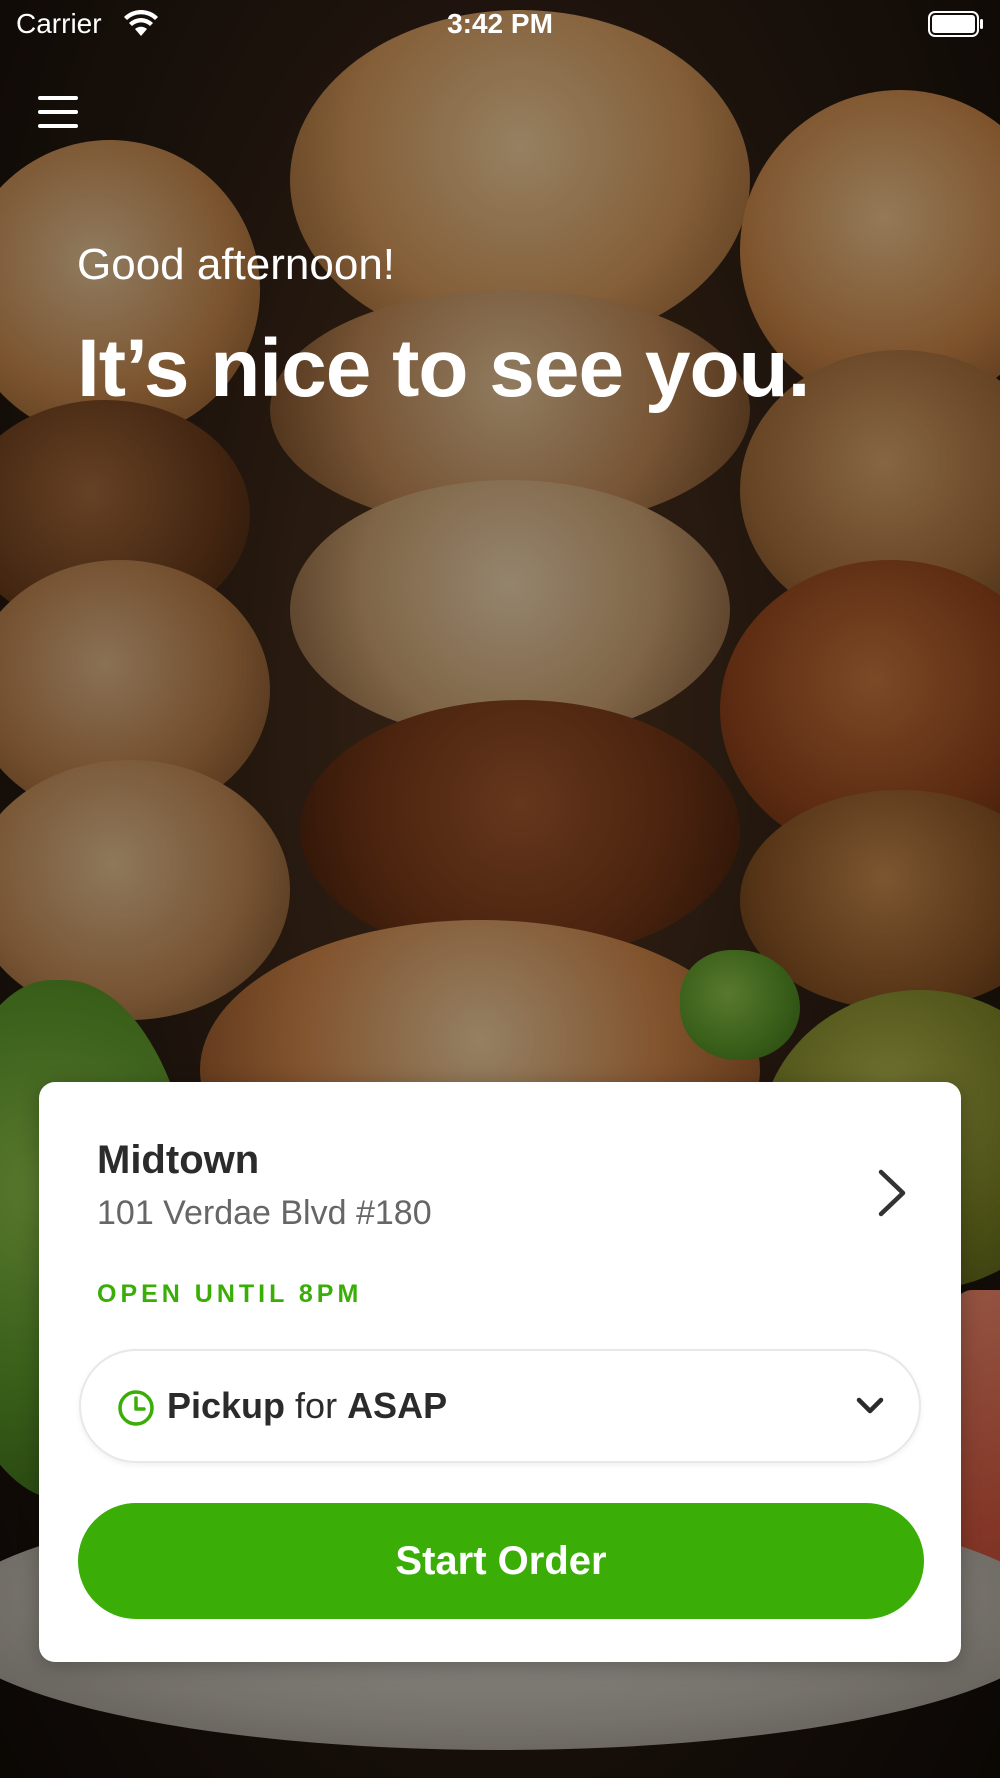 The height and width of the screenshot is (1778, 1000). Describe the element at coordinates (397, 1405) in the screenshot. I see `order-mode-time: ASAP` at that location.